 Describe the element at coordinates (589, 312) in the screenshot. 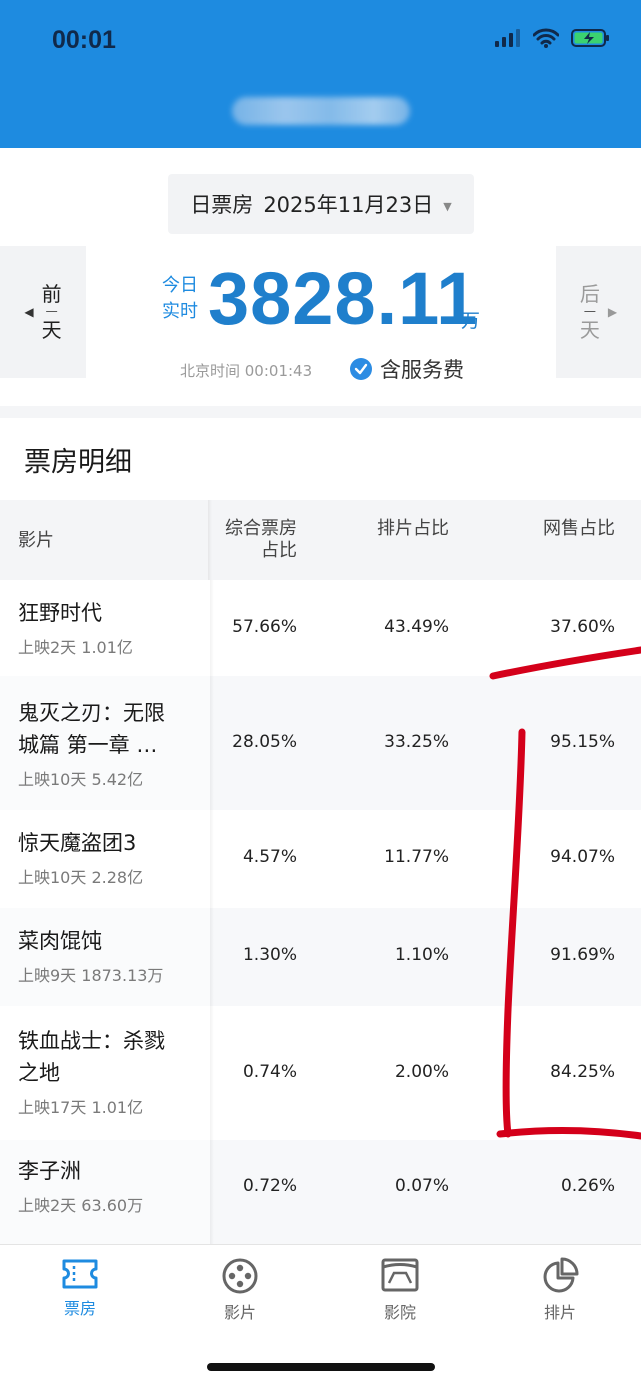

I see `next-day-separator: 一` at that location.